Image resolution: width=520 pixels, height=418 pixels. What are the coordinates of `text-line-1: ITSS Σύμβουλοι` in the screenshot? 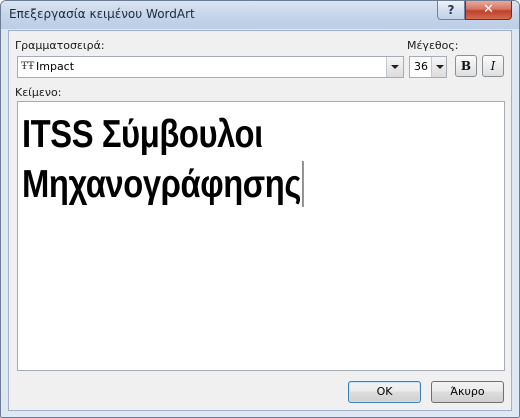 It's located at (142, 134).